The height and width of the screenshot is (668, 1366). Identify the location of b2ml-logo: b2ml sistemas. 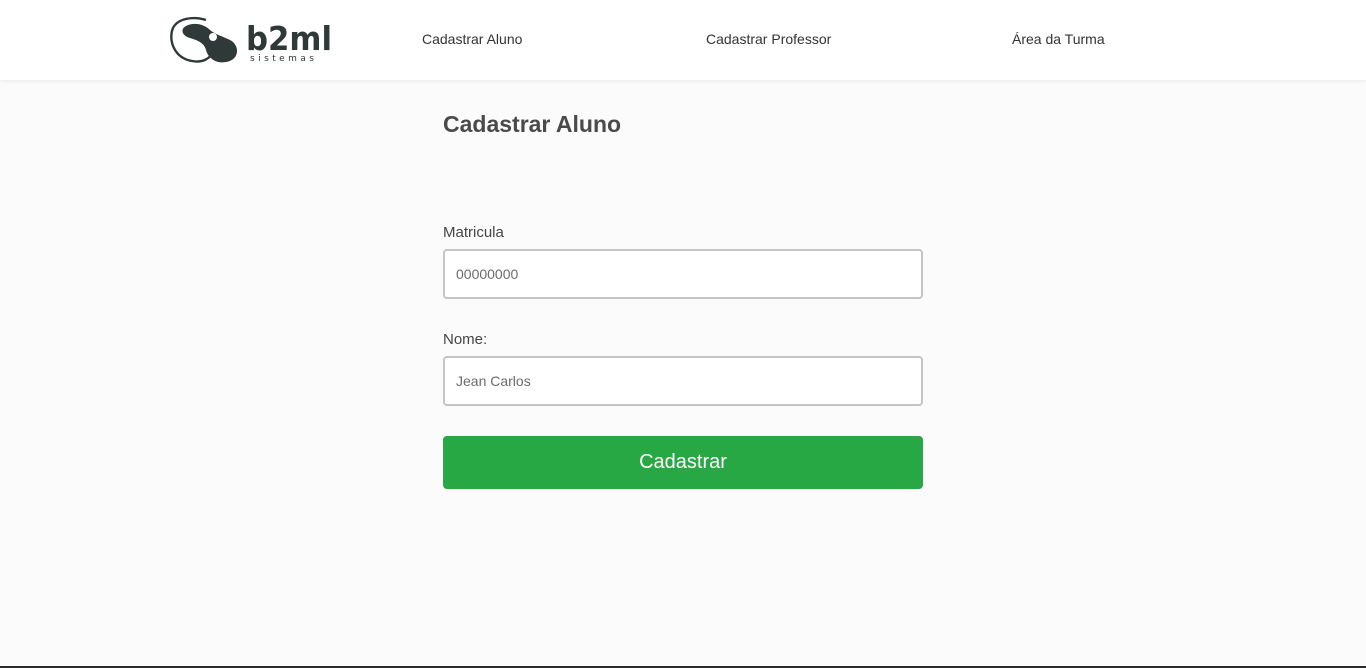
(252, 40).